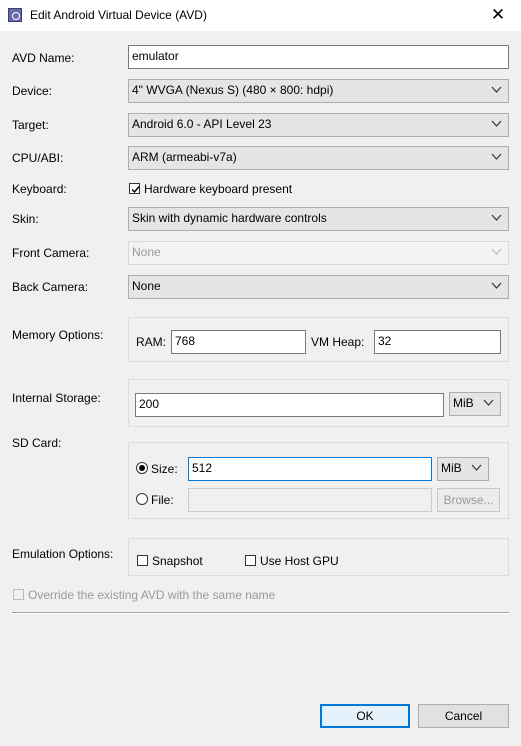 The height and width of the screenshot is (746, 521). I want to click on sd-file-input, so click(310, 500).